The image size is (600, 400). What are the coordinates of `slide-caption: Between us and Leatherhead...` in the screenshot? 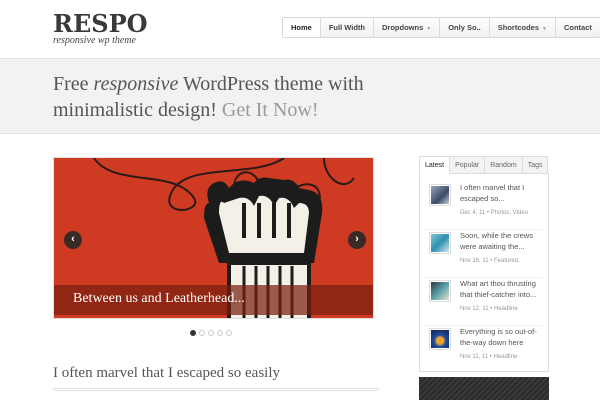 It's located at (213, 300).